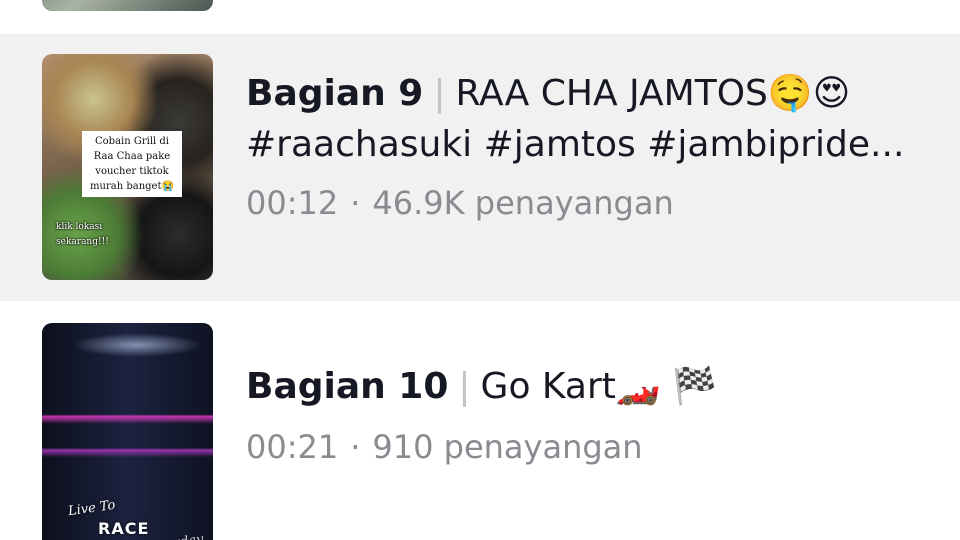 This screenshot has width=960, height=540. I want to click on thumbnail-text-everyday: everyday, so click(173, 536).